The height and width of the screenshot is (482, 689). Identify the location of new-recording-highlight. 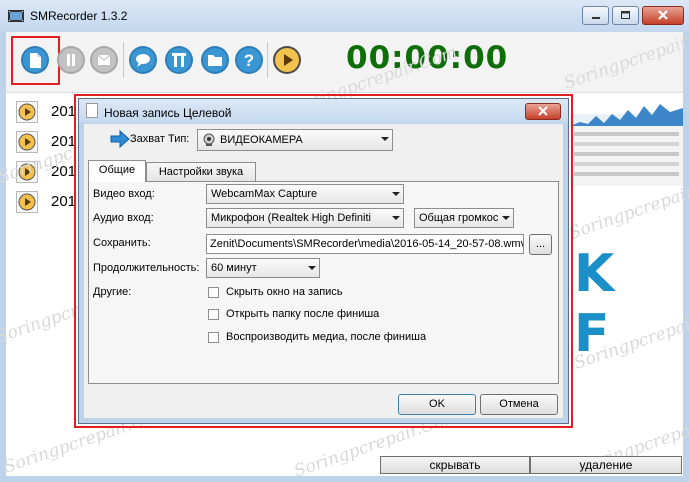
(35, 60).